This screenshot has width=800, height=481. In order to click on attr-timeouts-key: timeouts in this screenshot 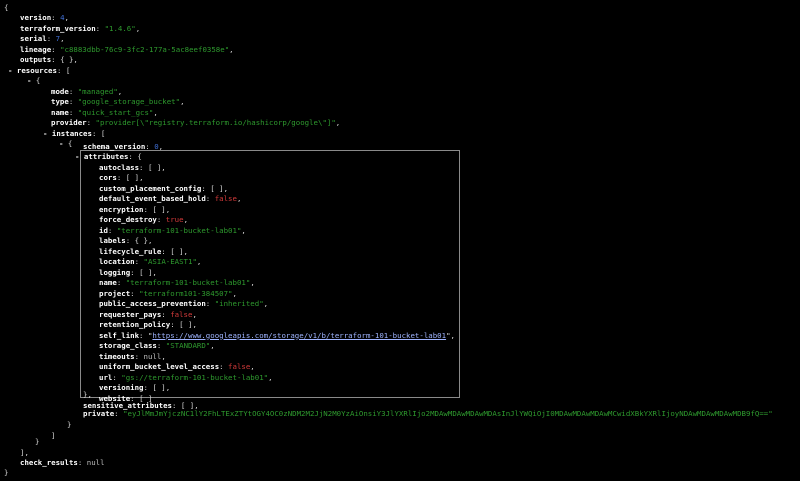, I will do `click(117, 356)`.